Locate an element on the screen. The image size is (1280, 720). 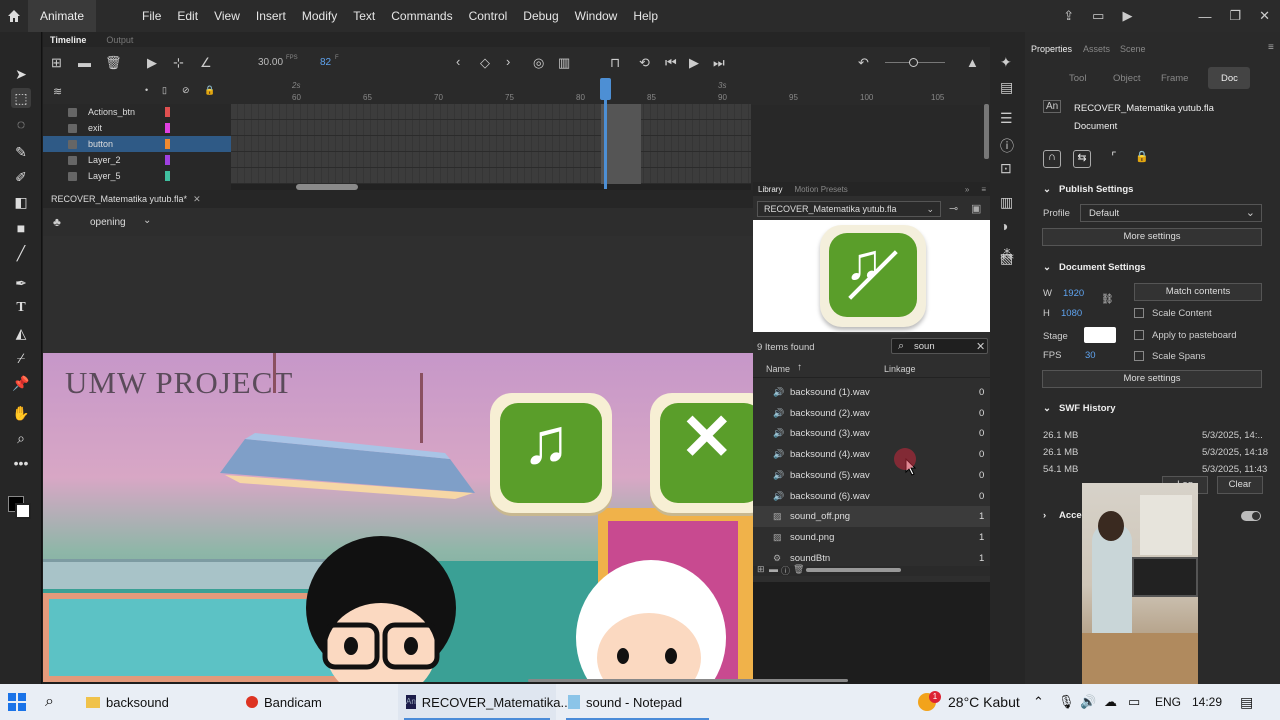
motion-editor-icon: ✦ is located at coordinates (1006, 62).